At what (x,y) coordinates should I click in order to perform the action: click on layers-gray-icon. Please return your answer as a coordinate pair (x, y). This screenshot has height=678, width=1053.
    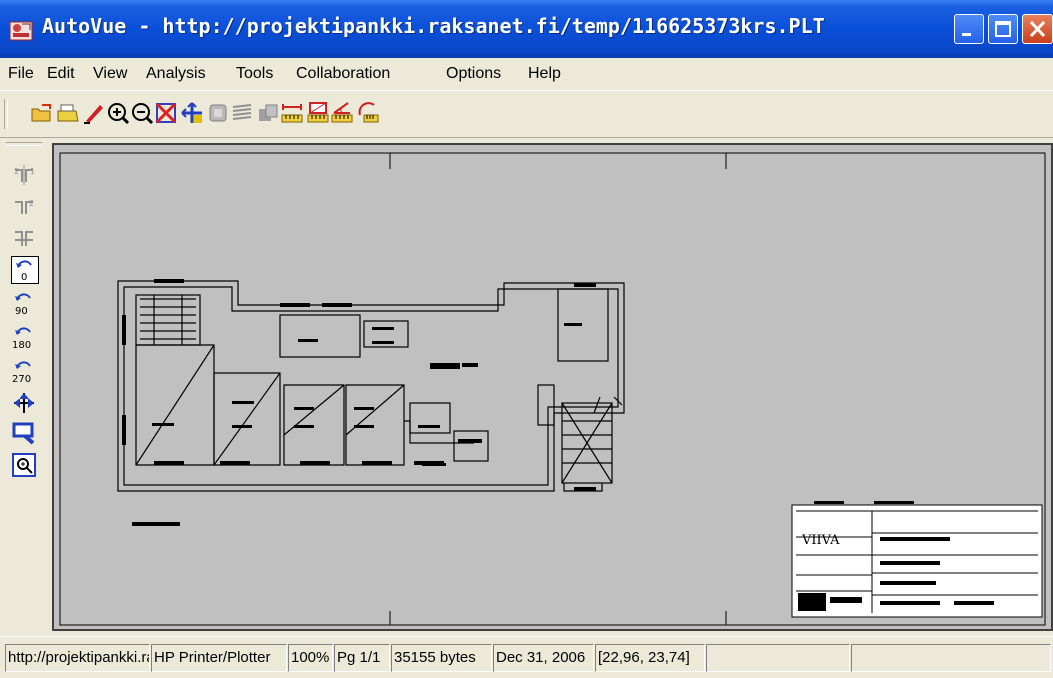
    Looking at the image, I should click on (218, 113).